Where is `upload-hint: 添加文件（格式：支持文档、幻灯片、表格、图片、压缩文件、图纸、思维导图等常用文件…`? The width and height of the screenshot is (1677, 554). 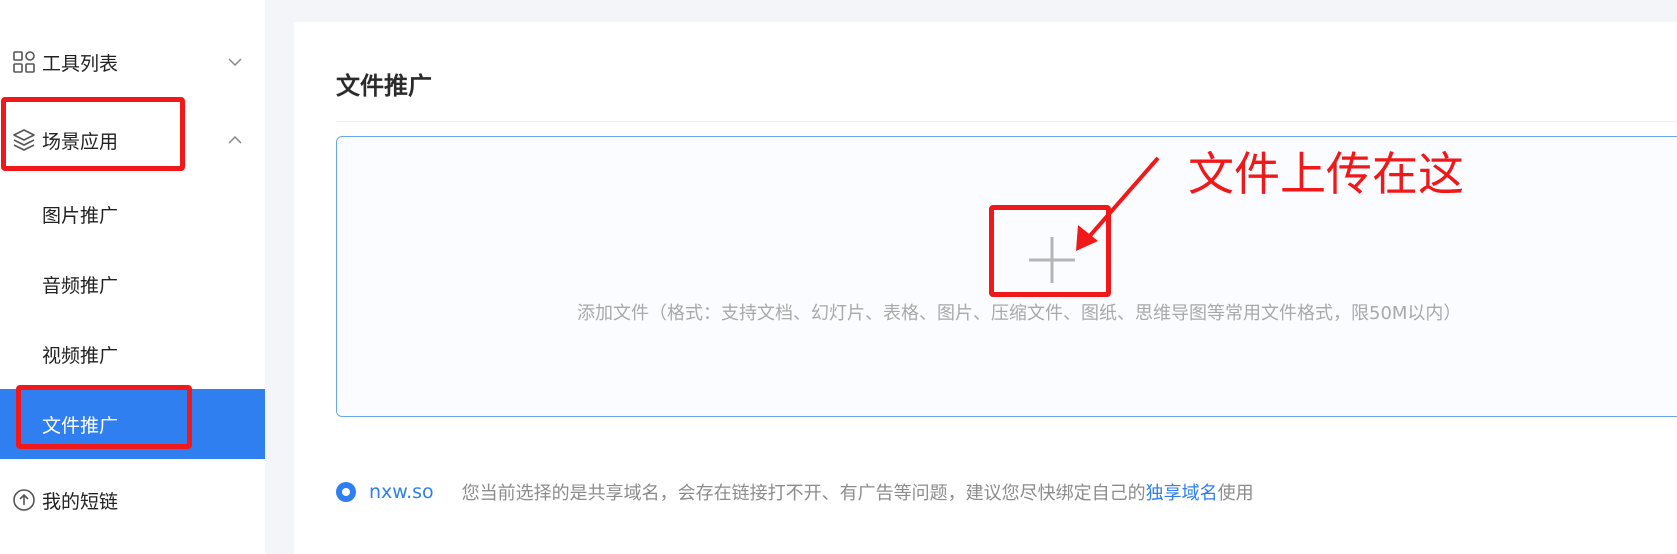 upload-hint: 添加文件（格式：支持文档、幻灯片、表格、图片、压缩文件、图纸、思维导图等常用文件… is located at coordinates (1019, 313).